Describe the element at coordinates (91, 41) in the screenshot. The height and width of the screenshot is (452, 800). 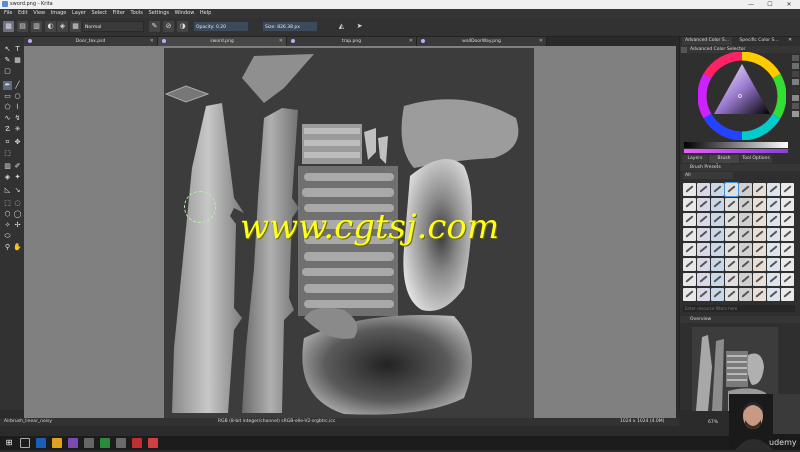
I see `tab-door-tex: Door_tex.psd ✕` at that location.